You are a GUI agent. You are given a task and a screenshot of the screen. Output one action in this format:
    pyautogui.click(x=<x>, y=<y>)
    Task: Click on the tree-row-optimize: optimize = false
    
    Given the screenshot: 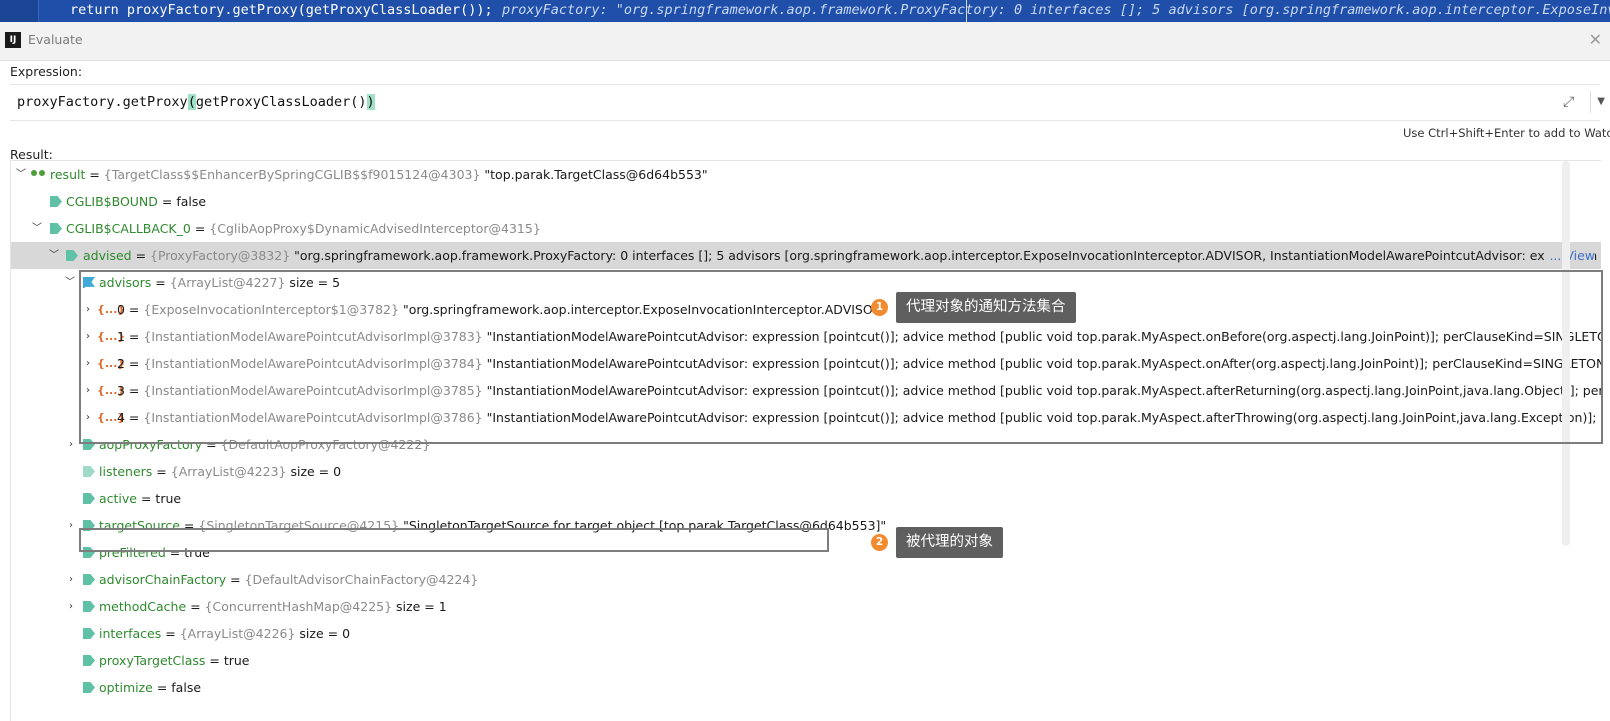 What is the action you would take?
    pyautogui.click(x=806, y=687)
    